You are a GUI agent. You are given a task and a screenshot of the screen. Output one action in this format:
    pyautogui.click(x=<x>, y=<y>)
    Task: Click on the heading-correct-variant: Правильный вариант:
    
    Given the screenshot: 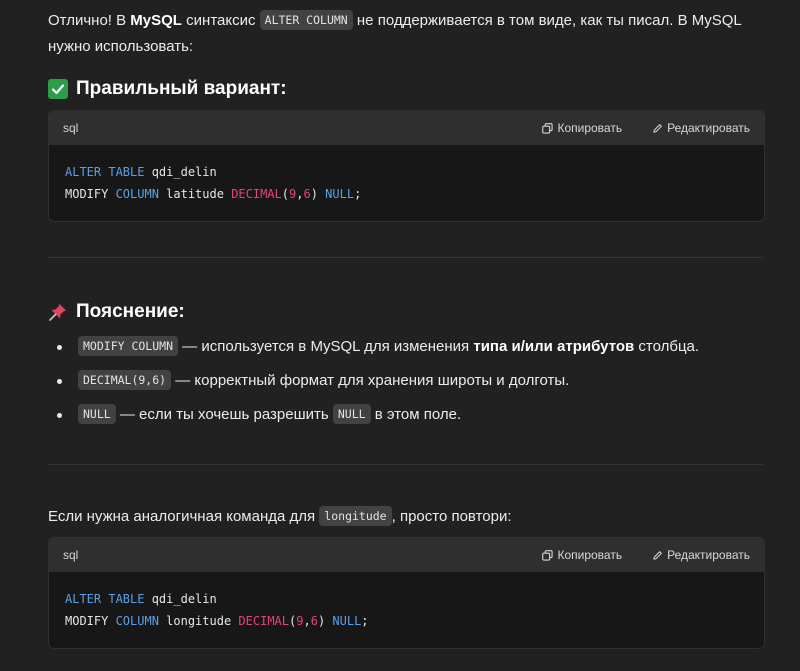 What is the action you would take?
    pyautogui.click(x=167, y=89)
    